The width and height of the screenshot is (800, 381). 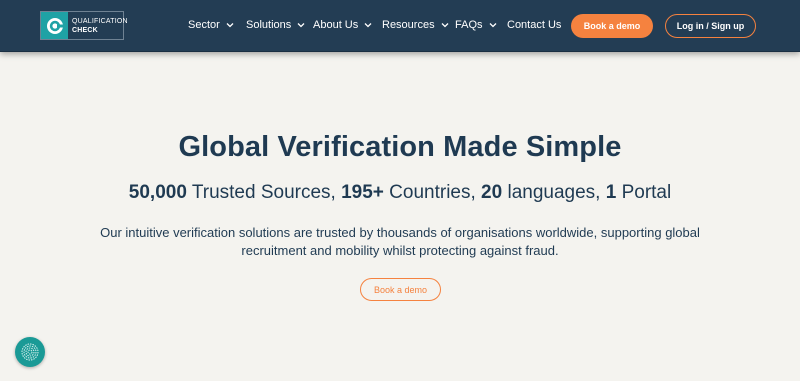 I want to click on fingerprint-icon, so click(x=30, y=352).